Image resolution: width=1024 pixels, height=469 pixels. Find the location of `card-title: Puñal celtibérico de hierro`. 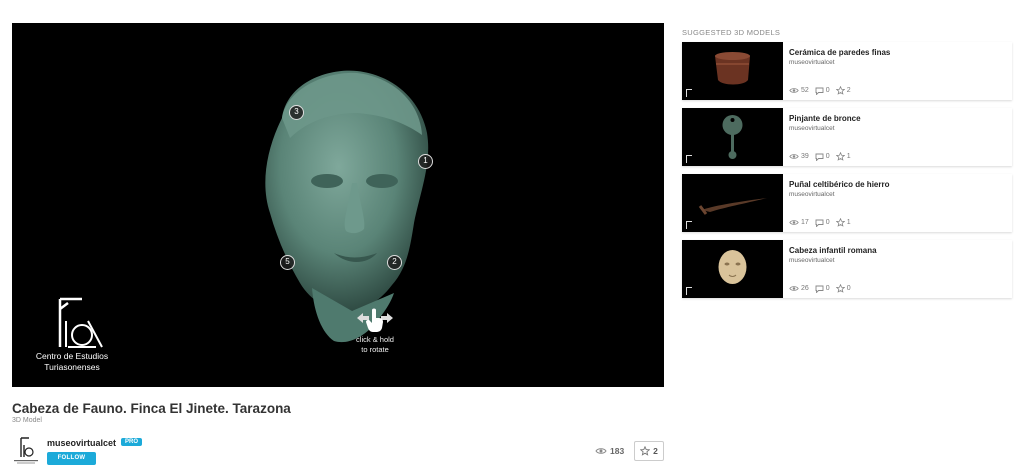

card-title: Puñal celtibérico de hierro is located at coordinates (839, 184).